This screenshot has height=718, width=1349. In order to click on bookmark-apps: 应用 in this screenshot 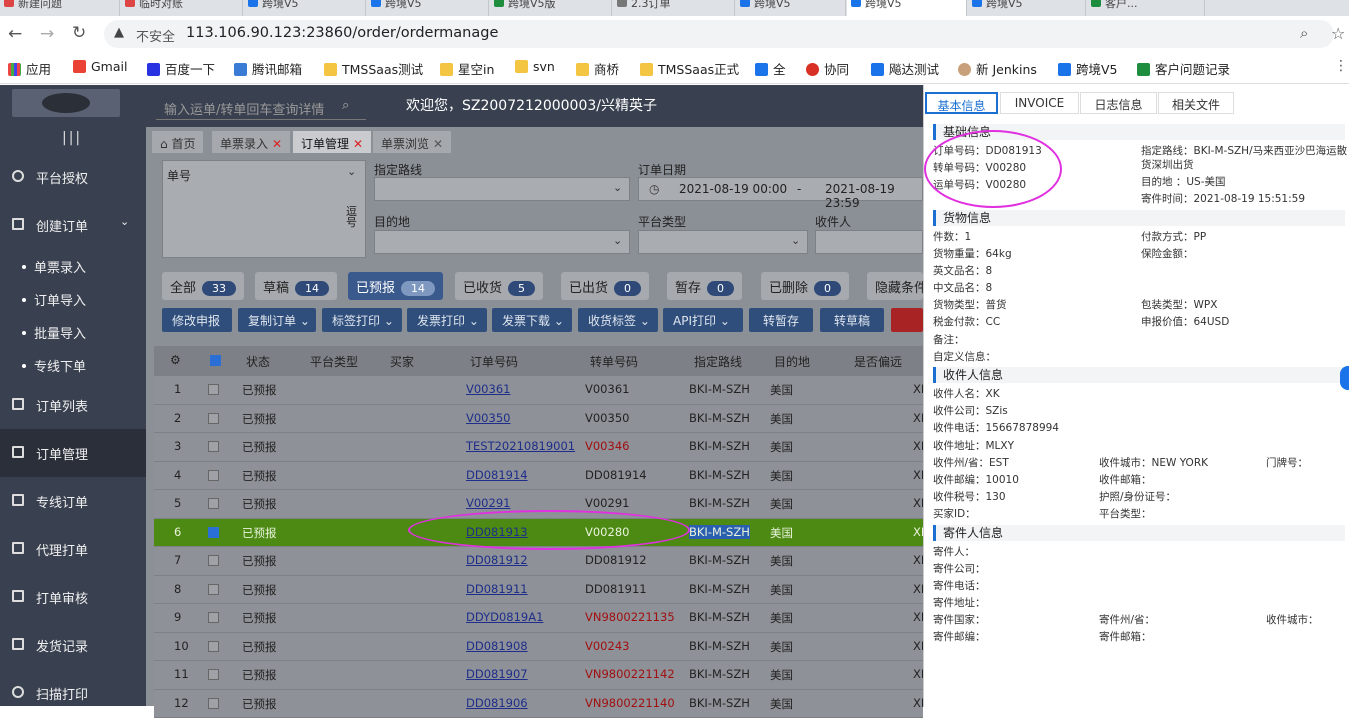, I will do `click(29, 68)`.